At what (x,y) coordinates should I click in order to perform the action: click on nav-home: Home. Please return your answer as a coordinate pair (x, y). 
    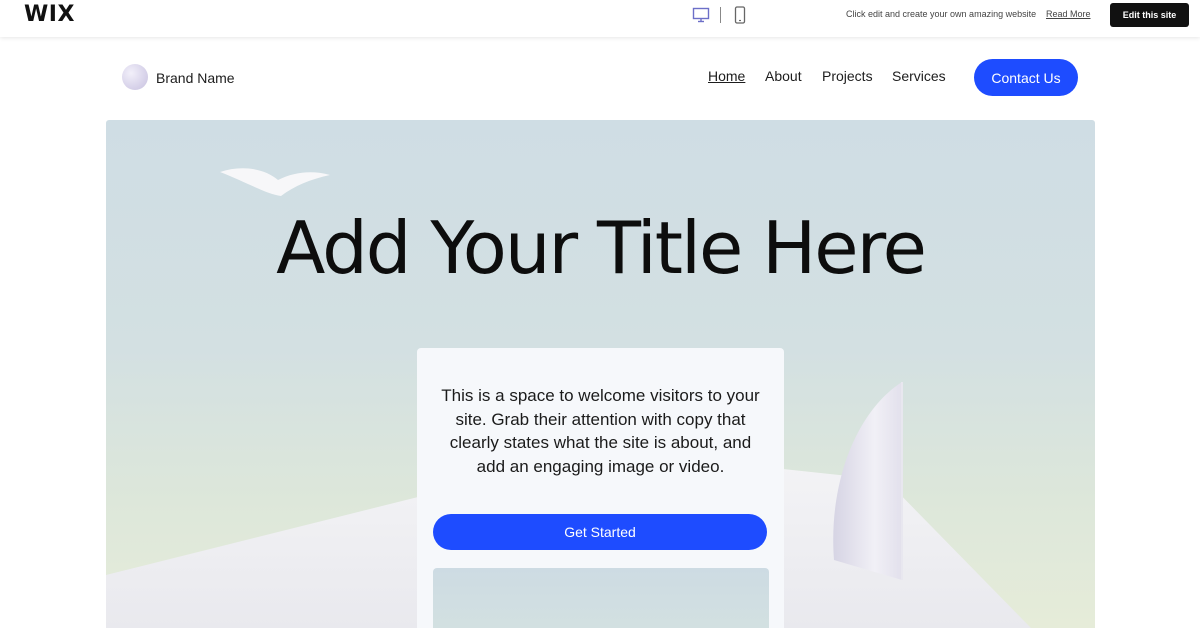
    Looking at the image, I should click on (726, 76).